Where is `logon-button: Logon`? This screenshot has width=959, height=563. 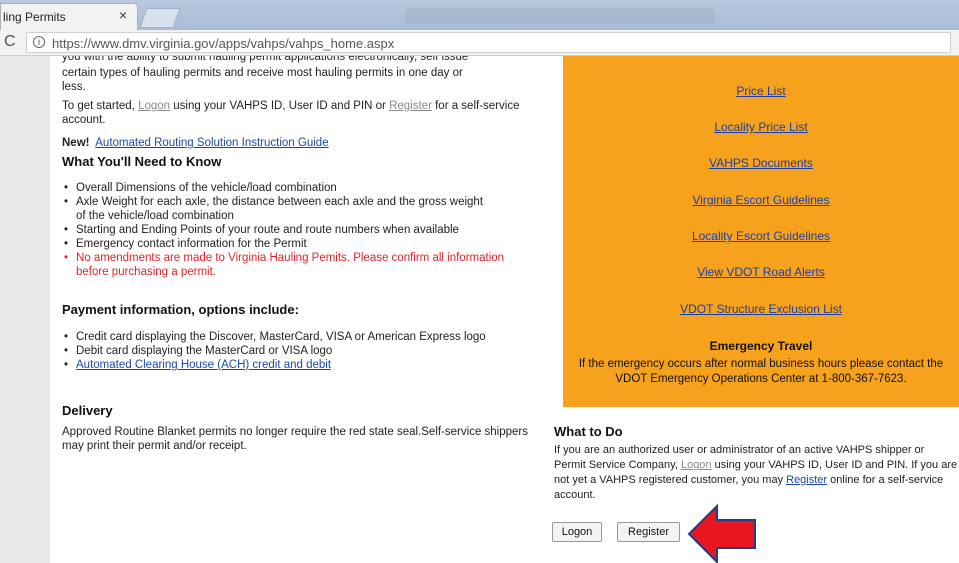 logon-button: Logon is located at coordinates (577, 532).